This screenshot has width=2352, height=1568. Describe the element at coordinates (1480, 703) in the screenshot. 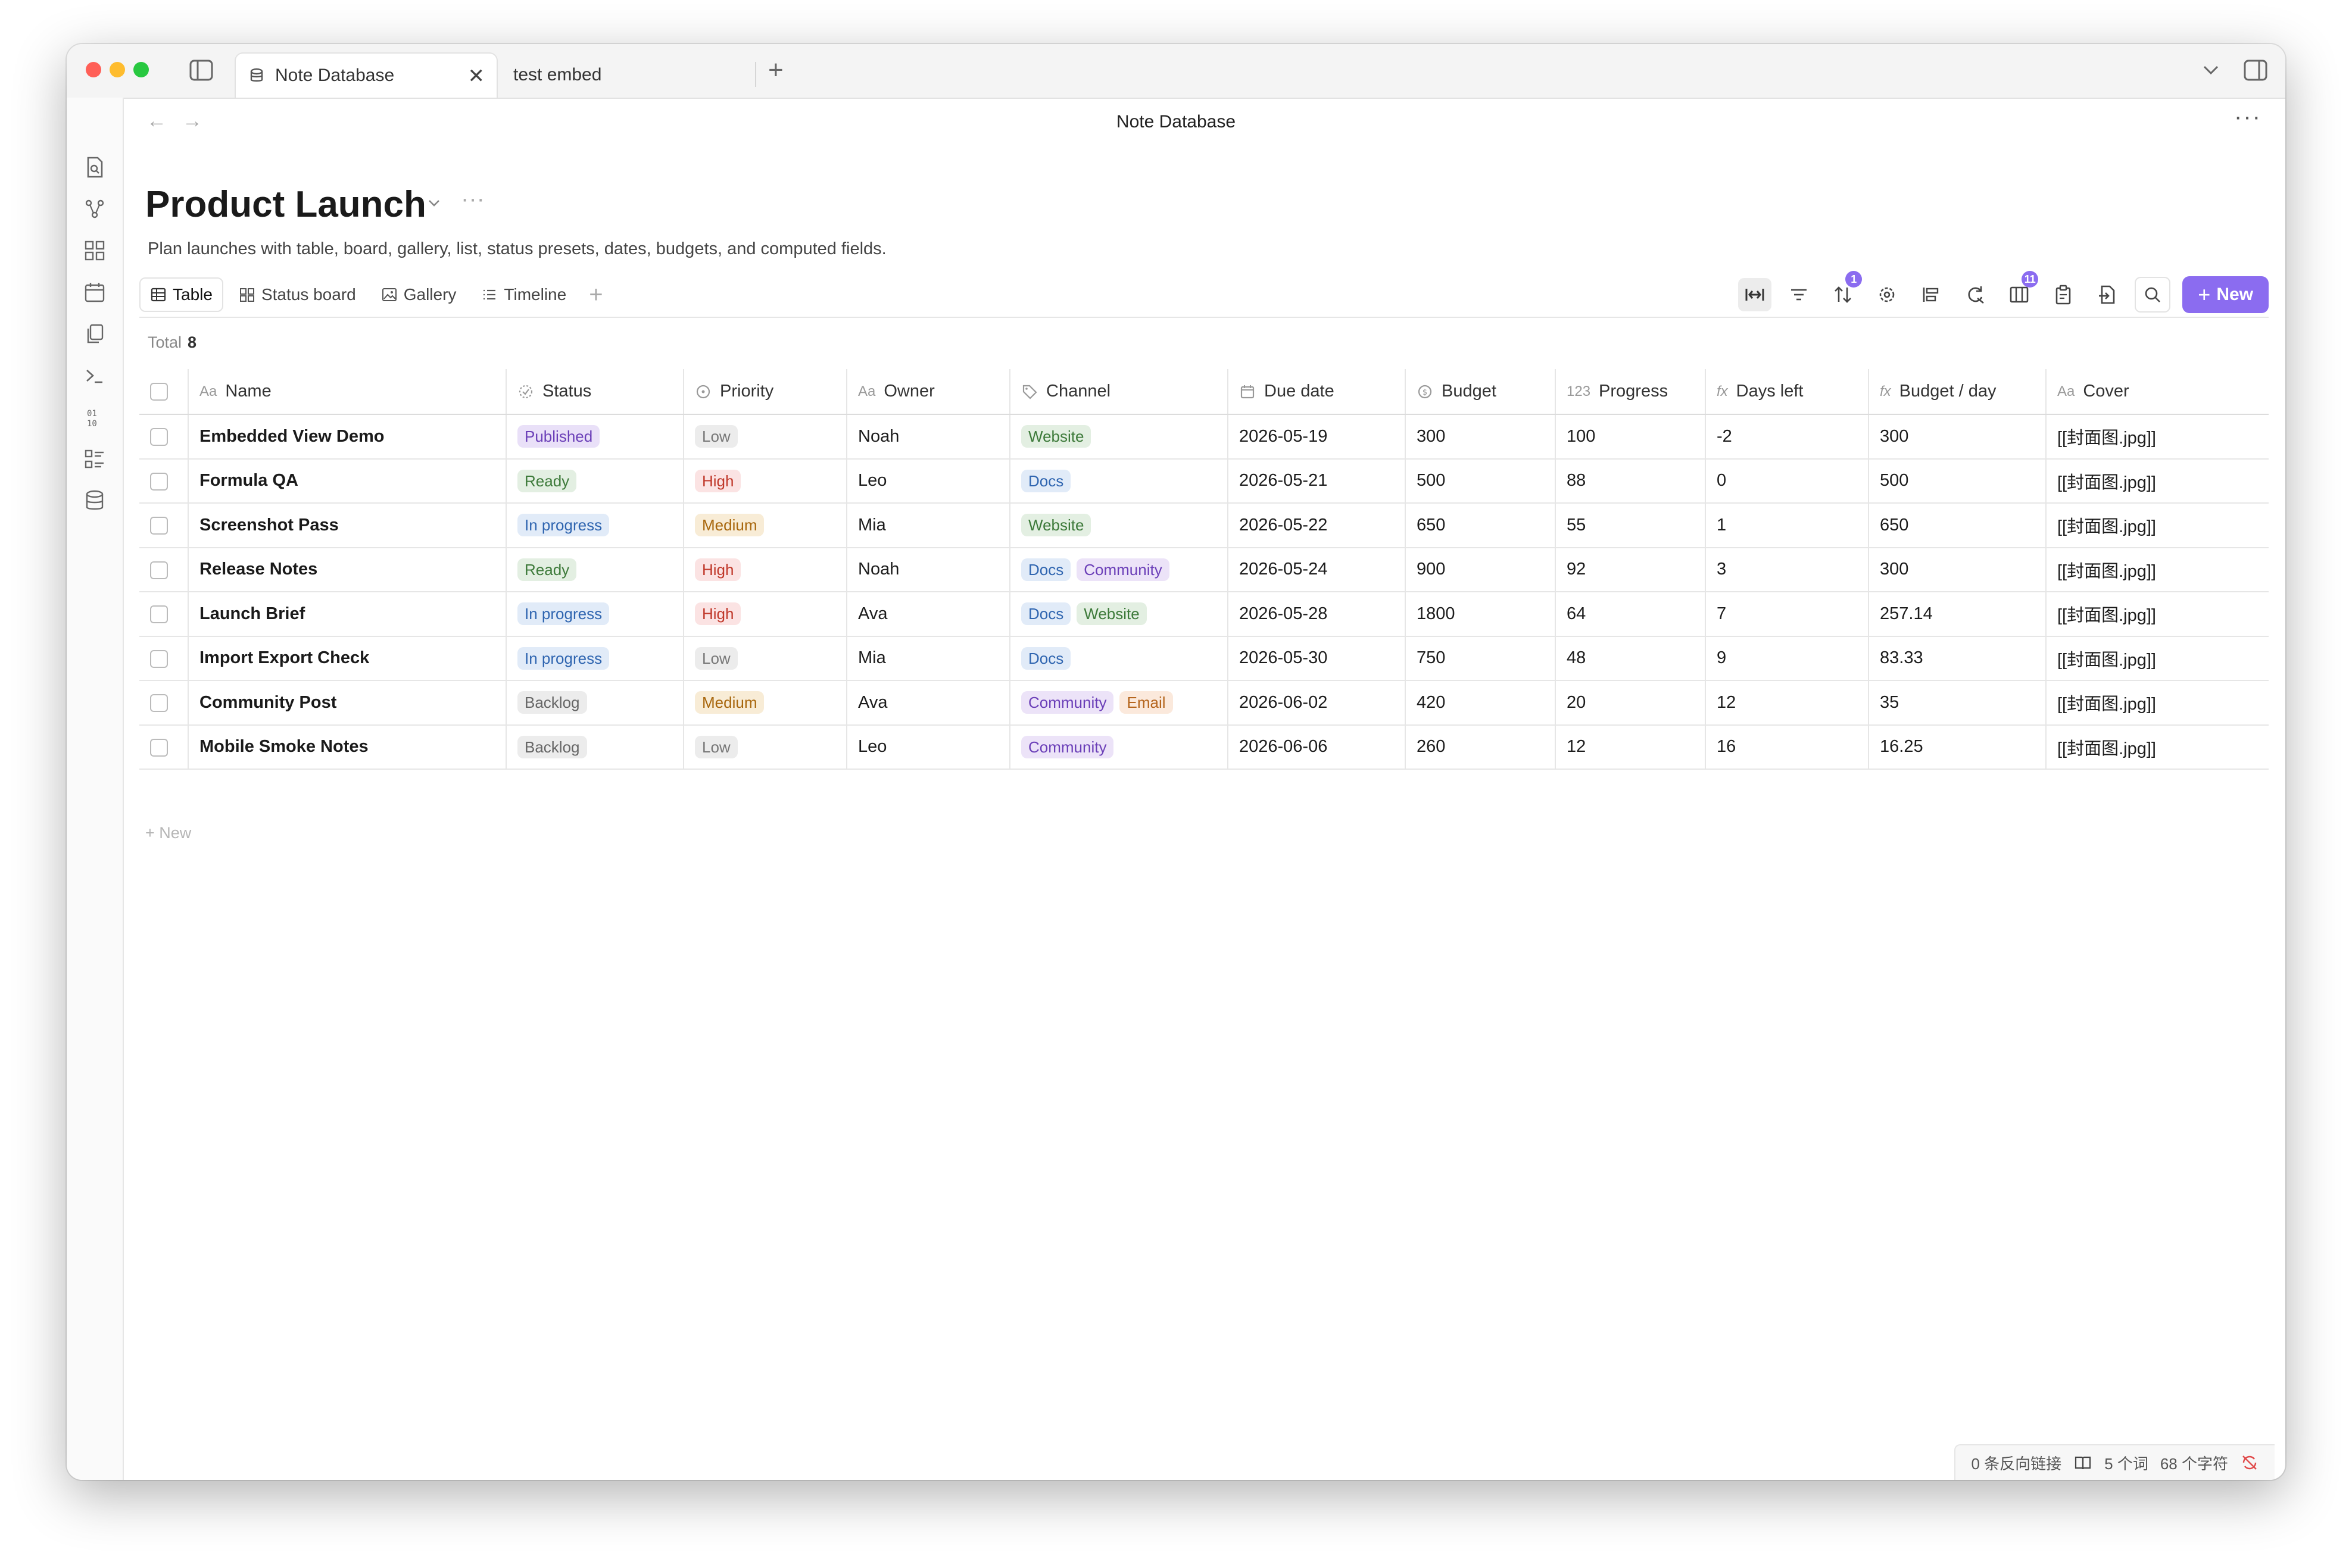

I see `budget-cell: 420` at that location.